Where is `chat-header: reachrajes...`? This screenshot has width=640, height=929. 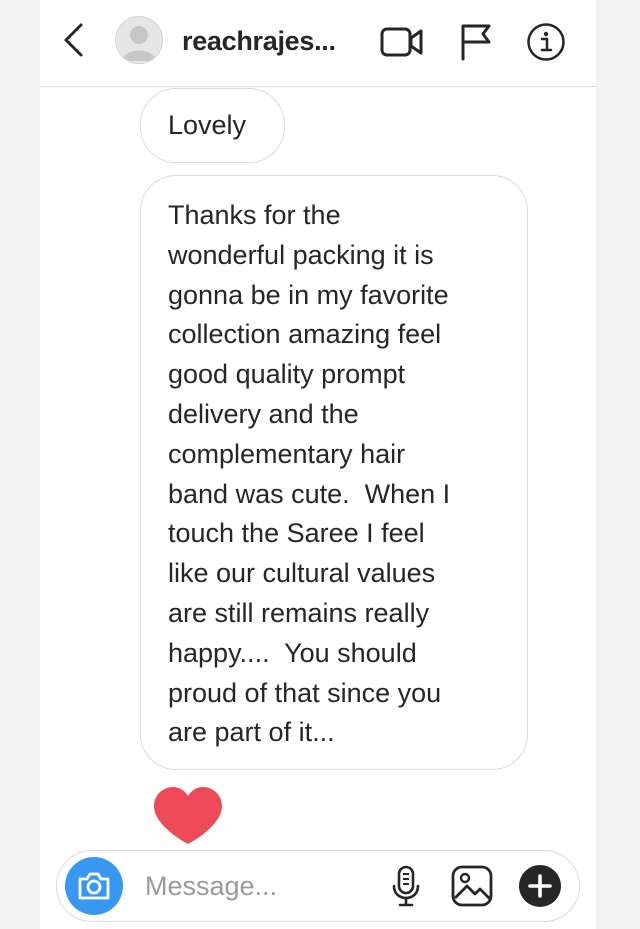
chat-header: reachrajes... is located at coordinates (318, 43).